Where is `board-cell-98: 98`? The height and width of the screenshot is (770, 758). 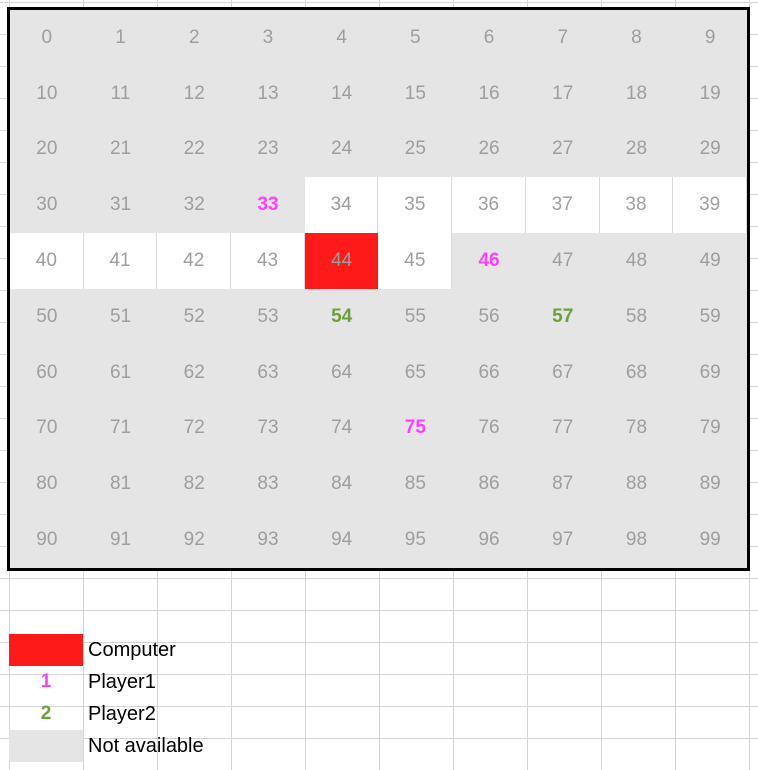
board-cell-98: 98 is located at coordinates (636, 540).